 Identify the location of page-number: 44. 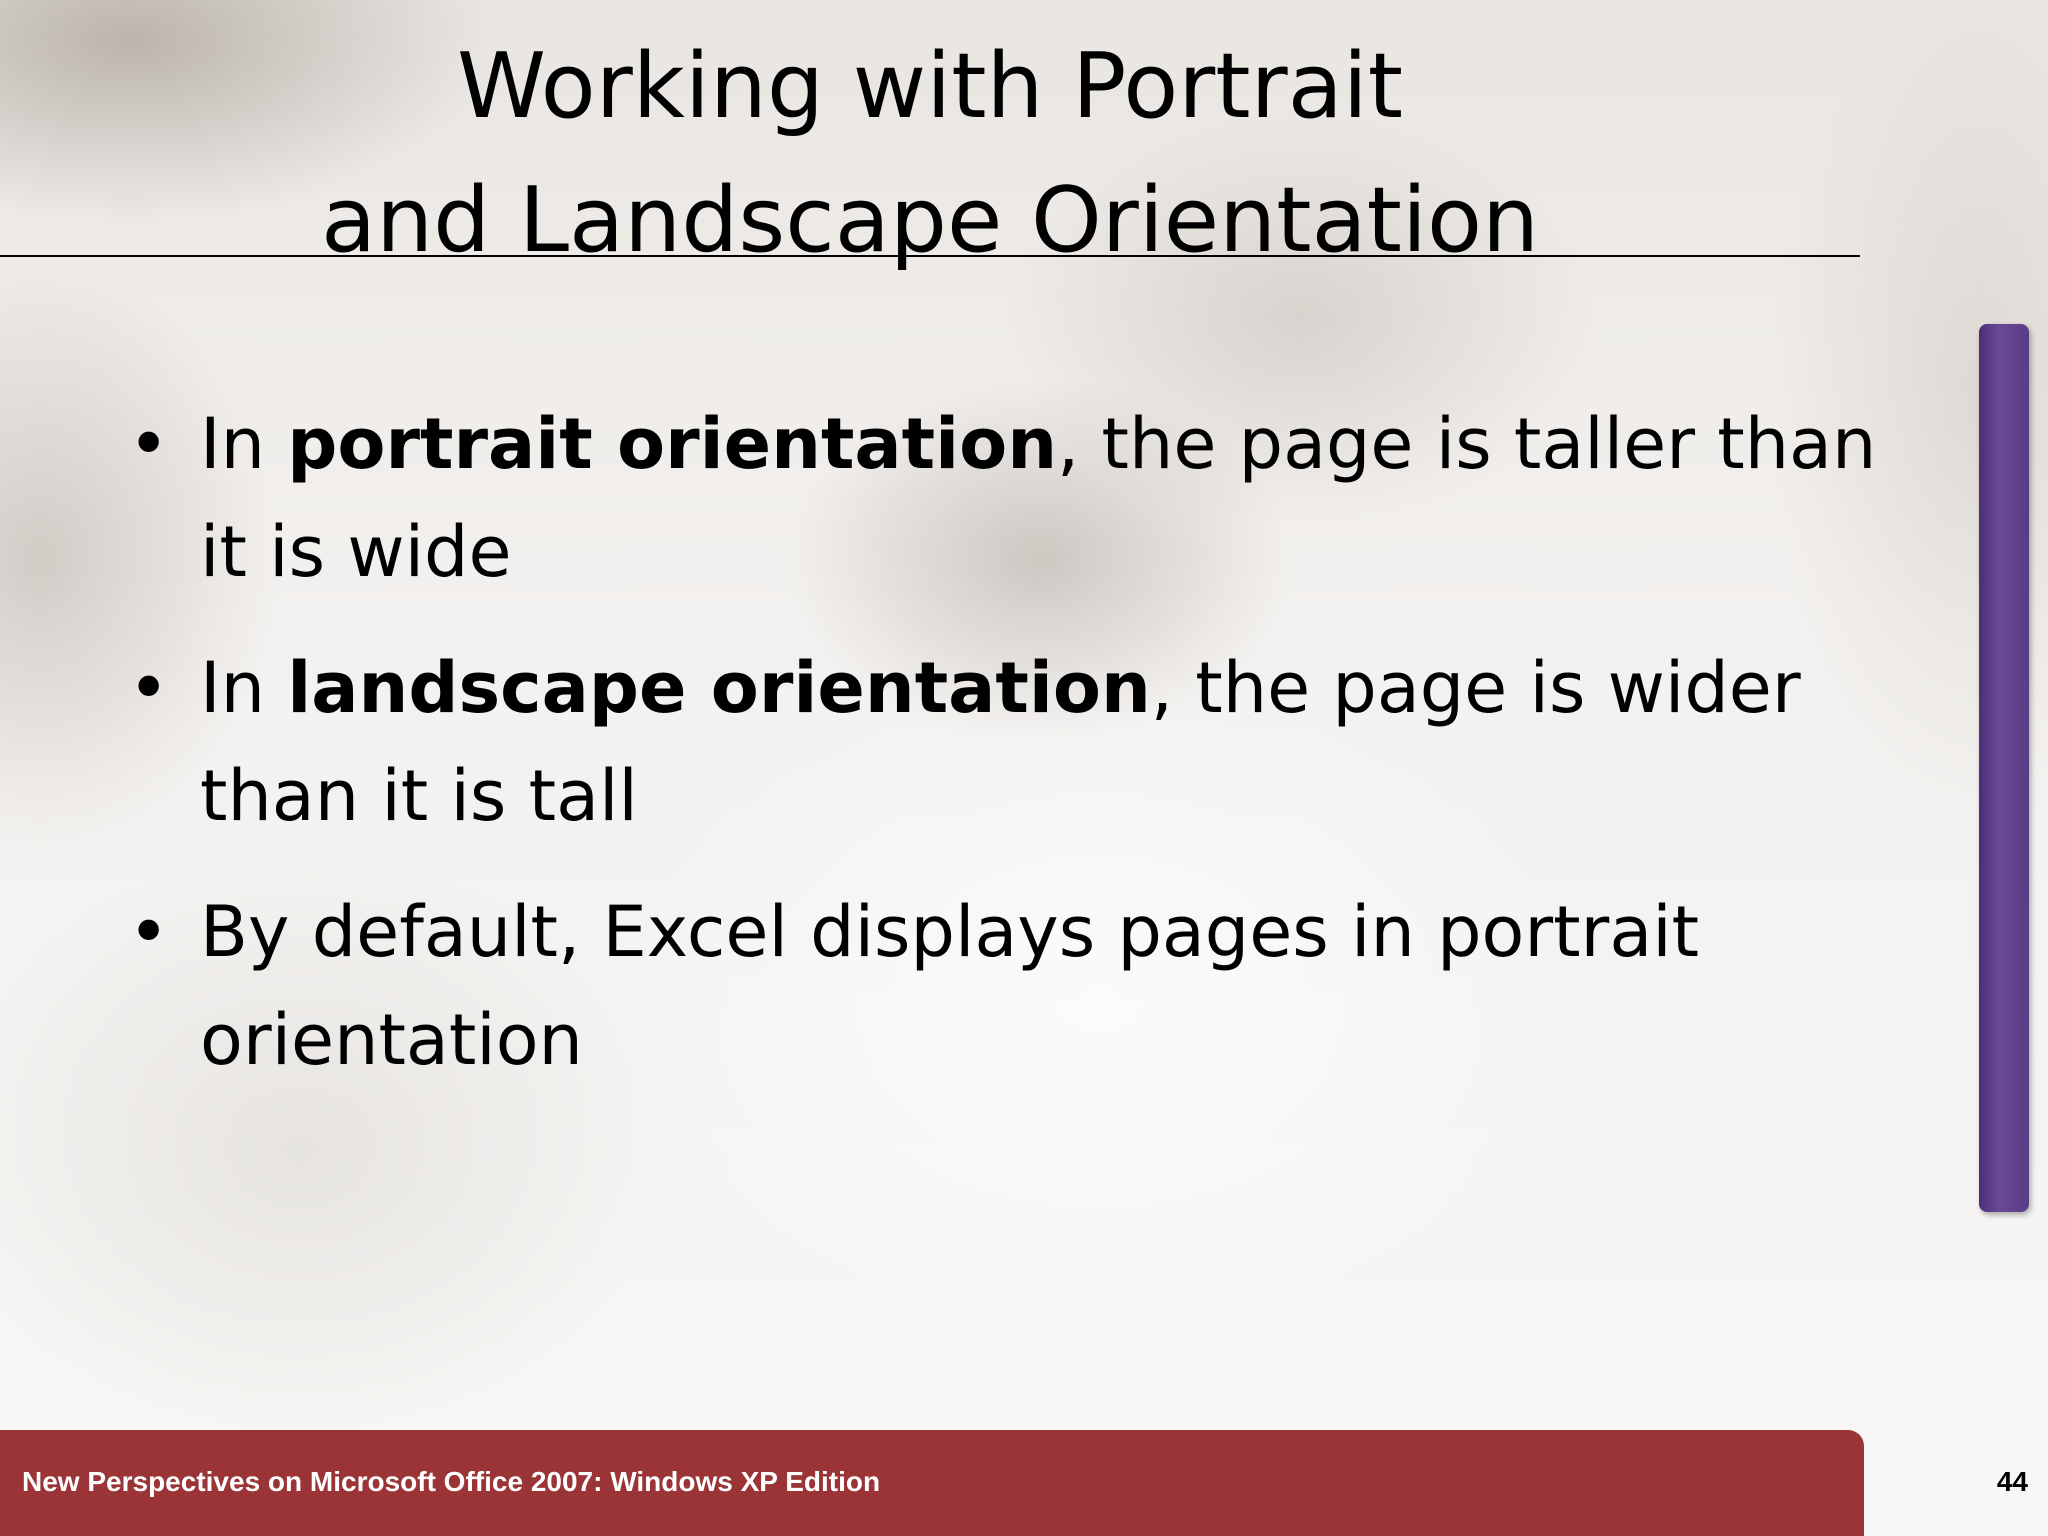
(2012, 1481).